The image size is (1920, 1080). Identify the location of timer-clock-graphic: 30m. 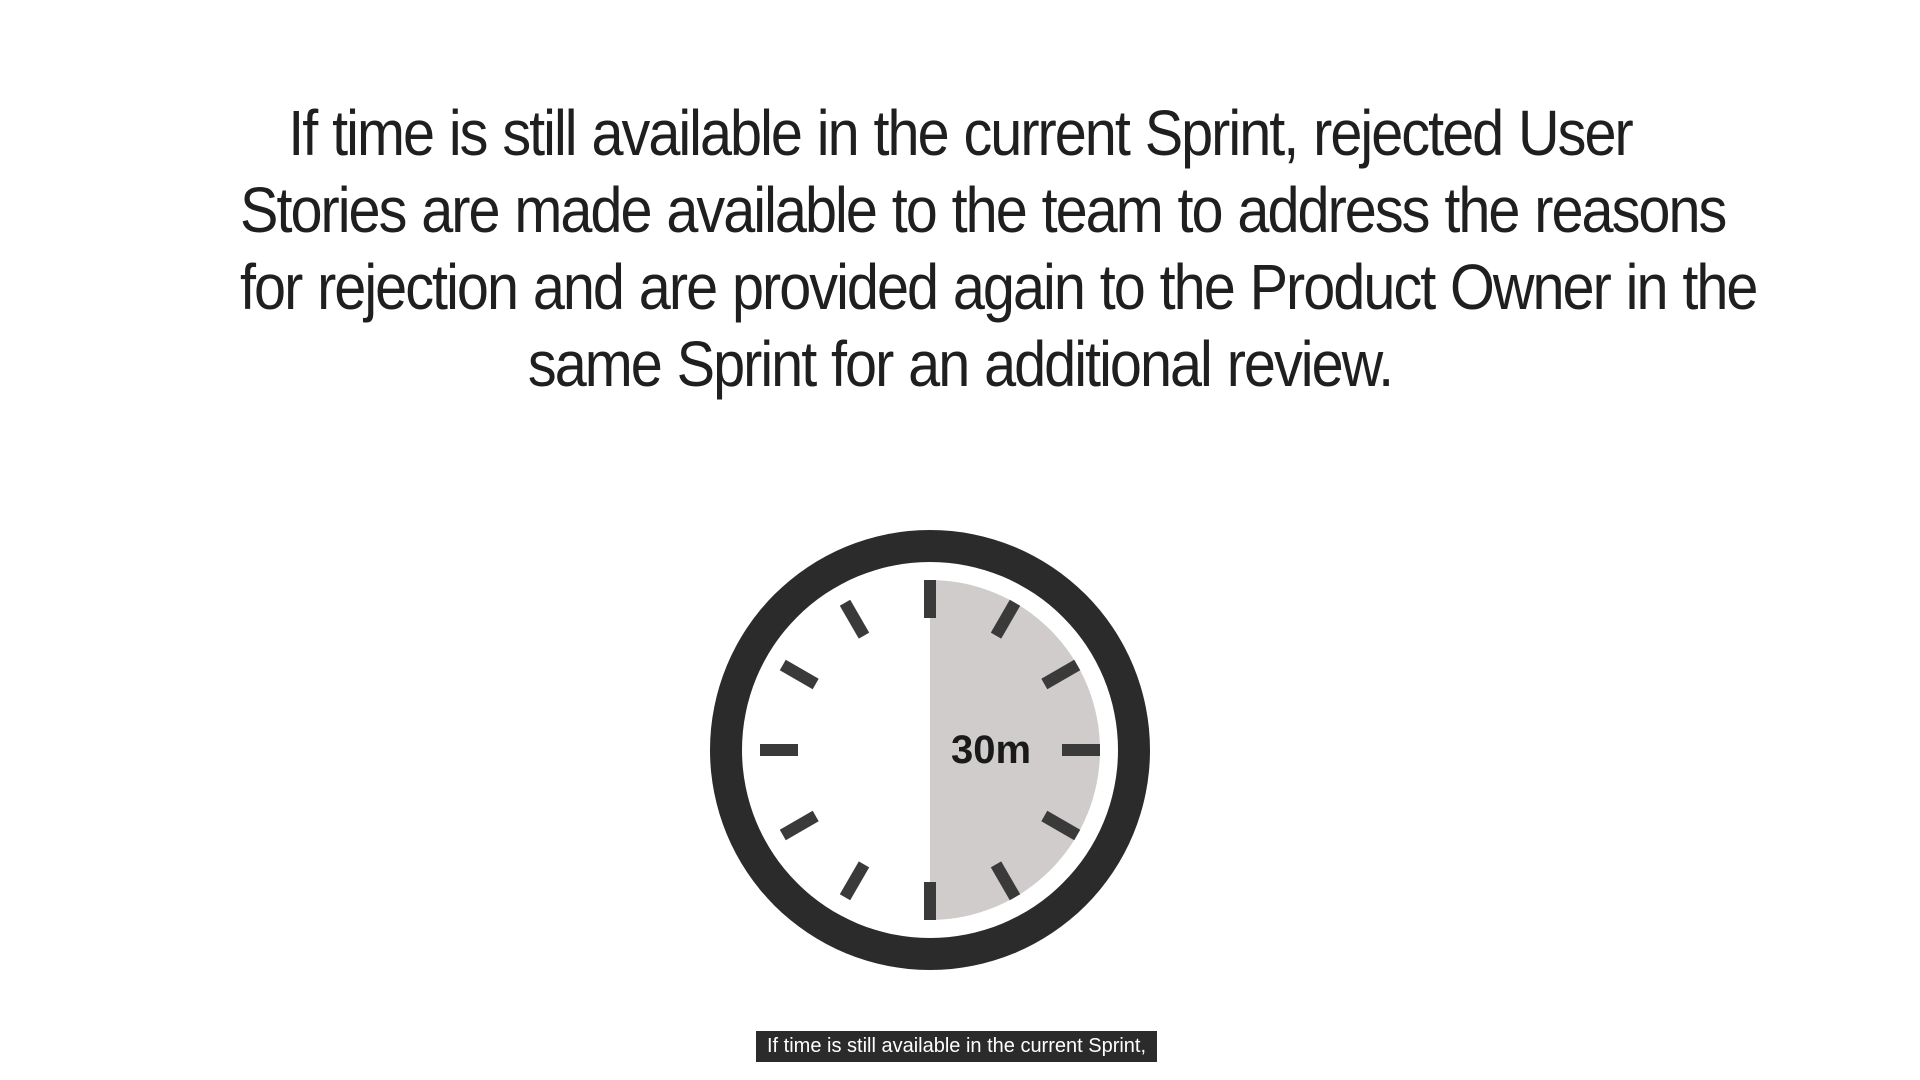
(930, 750).